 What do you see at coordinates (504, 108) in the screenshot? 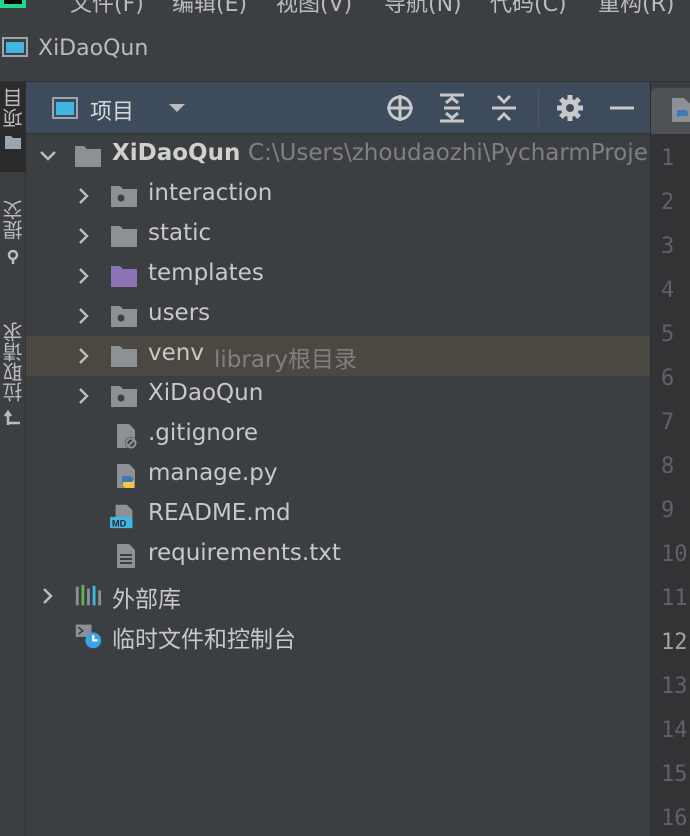
I see `collapse-all-button` at bounding box center [504, 108].